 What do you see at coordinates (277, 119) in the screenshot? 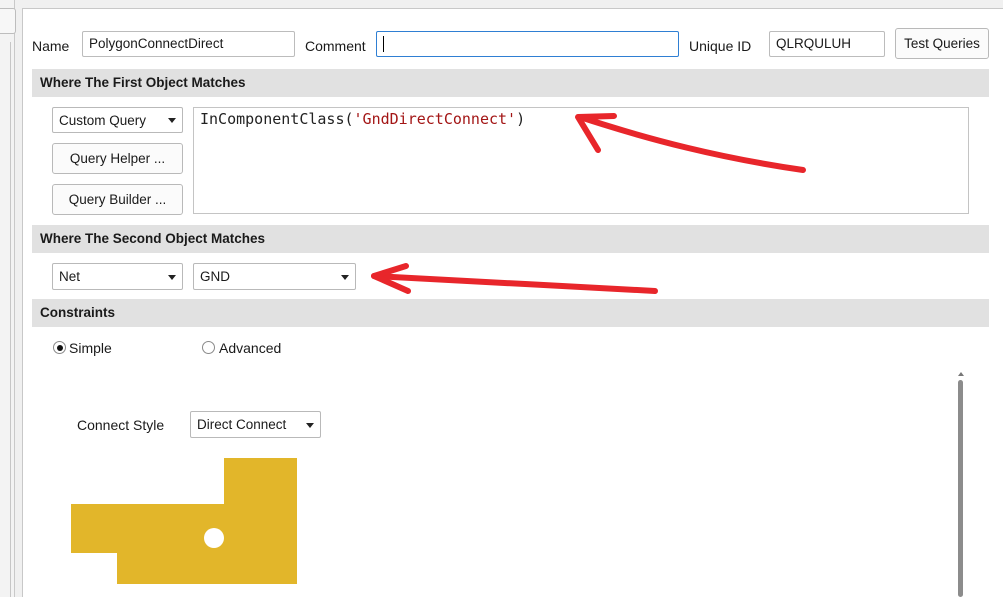
I see `query-function: InComponentClass(` at bounding box center [277, 119].